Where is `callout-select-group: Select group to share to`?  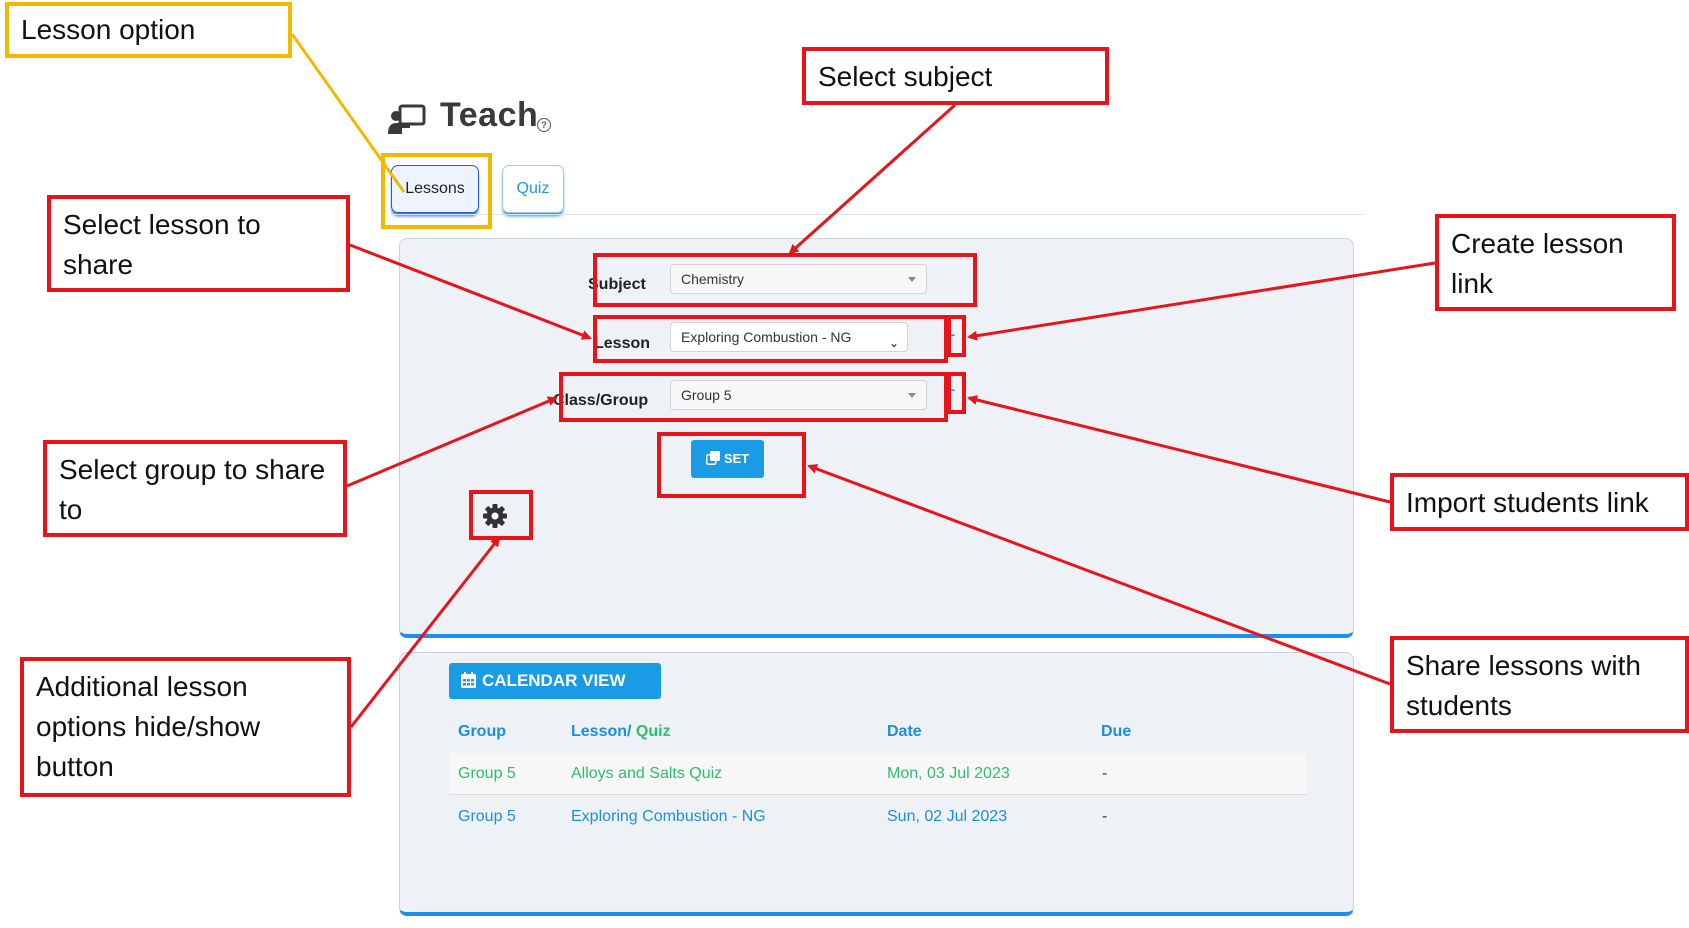 callout-select-group: Select group to share to is located at coordinates (195, 488).